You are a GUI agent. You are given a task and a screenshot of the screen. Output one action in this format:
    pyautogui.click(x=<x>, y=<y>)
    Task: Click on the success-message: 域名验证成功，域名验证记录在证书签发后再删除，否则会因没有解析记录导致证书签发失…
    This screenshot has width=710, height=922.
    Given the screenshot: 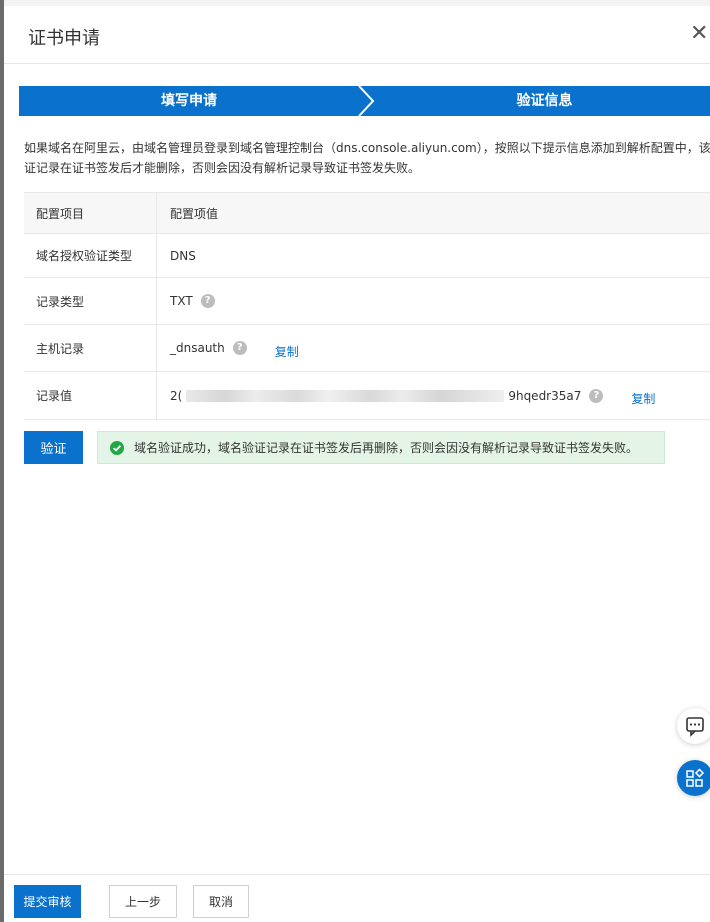 What is the action you would take?
    pyautogui.click(x=386, y=448)
    